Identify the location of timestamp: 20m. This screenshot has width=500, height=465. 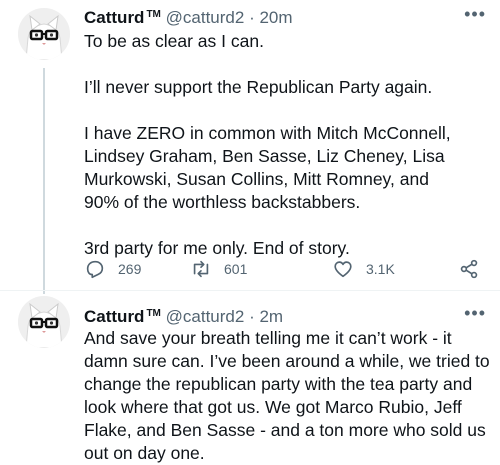
(275, 17).